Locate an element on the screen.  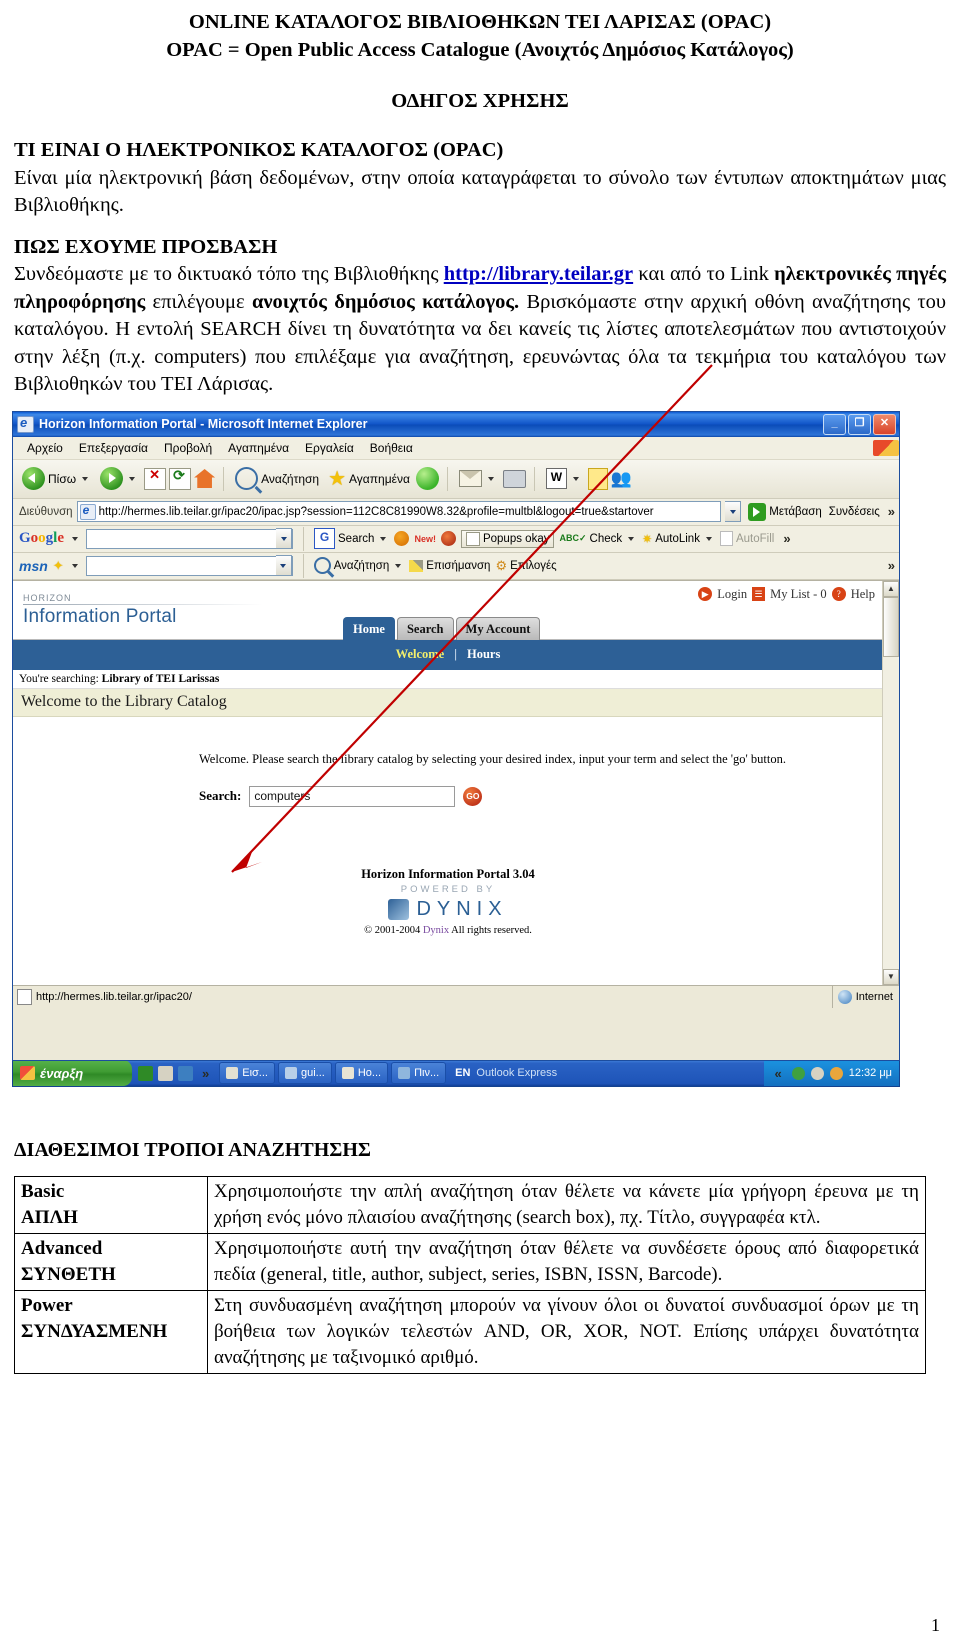
system-tray: « 12:32 μμ is located at coordinates (831, 1073).